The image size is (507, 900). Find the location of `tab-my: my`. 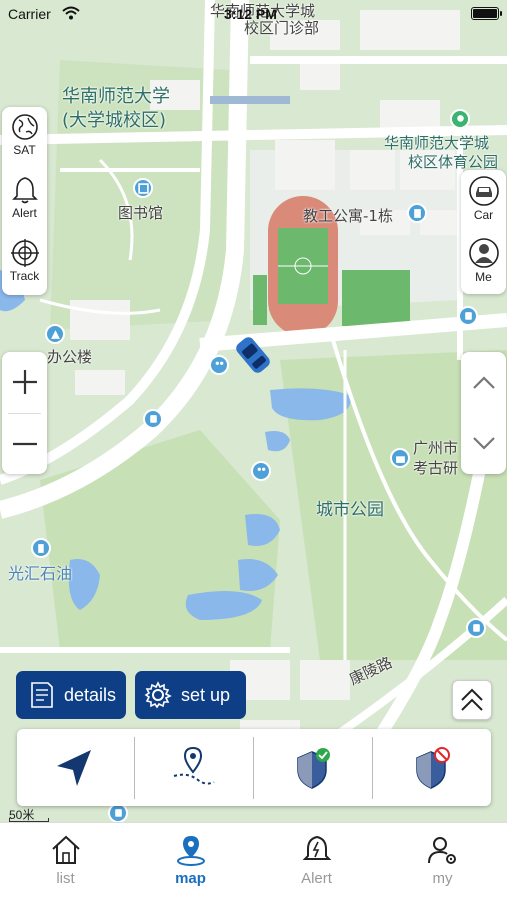

tab-my: my is located at coordinates (442, 861).